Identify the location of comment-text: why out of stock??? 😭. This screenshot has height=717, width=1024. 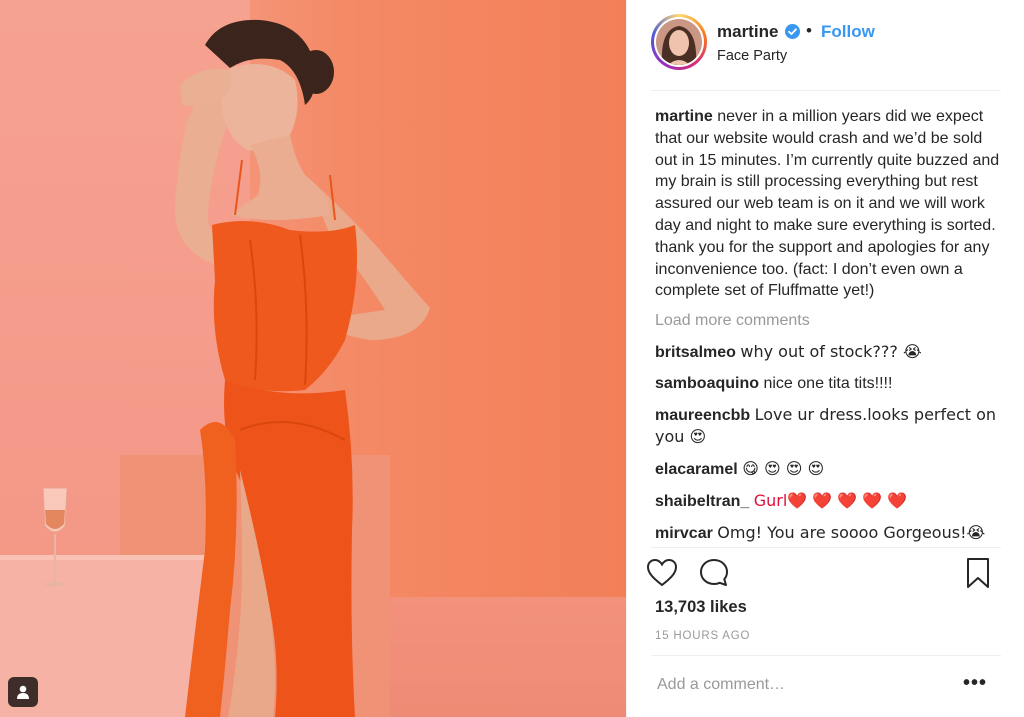
(831, 351).